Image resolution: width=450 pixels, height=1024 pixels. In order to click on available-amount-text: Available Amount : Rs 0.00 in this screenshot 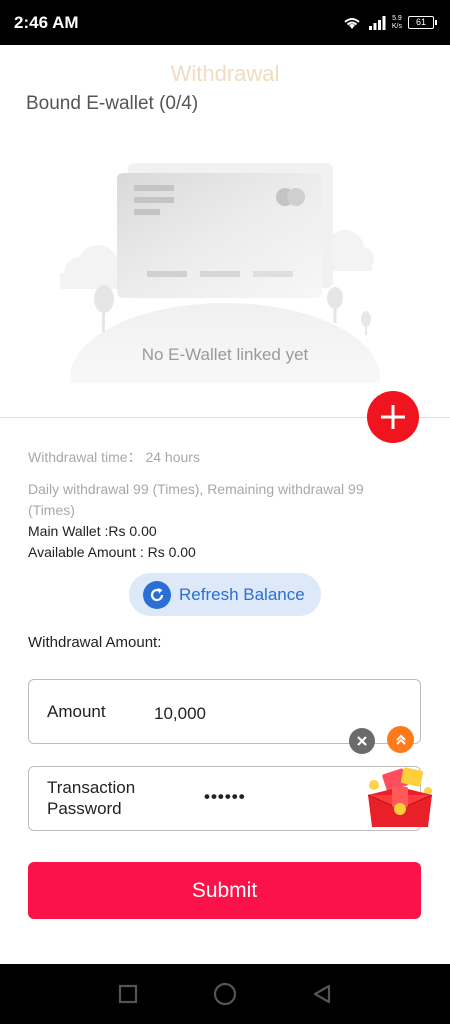, I will do `click(112, 552)`.